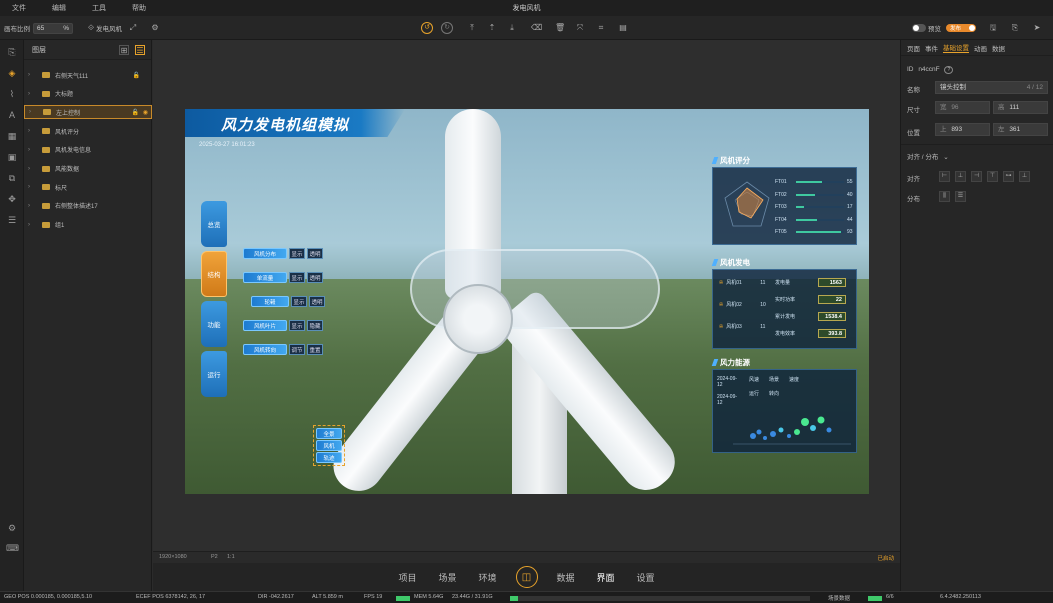 The image size is (1053, 603). Describe the element at coordinates (1008, 176) in the screenshot. I see `align-vcenter-icon: ⊶` at that location.